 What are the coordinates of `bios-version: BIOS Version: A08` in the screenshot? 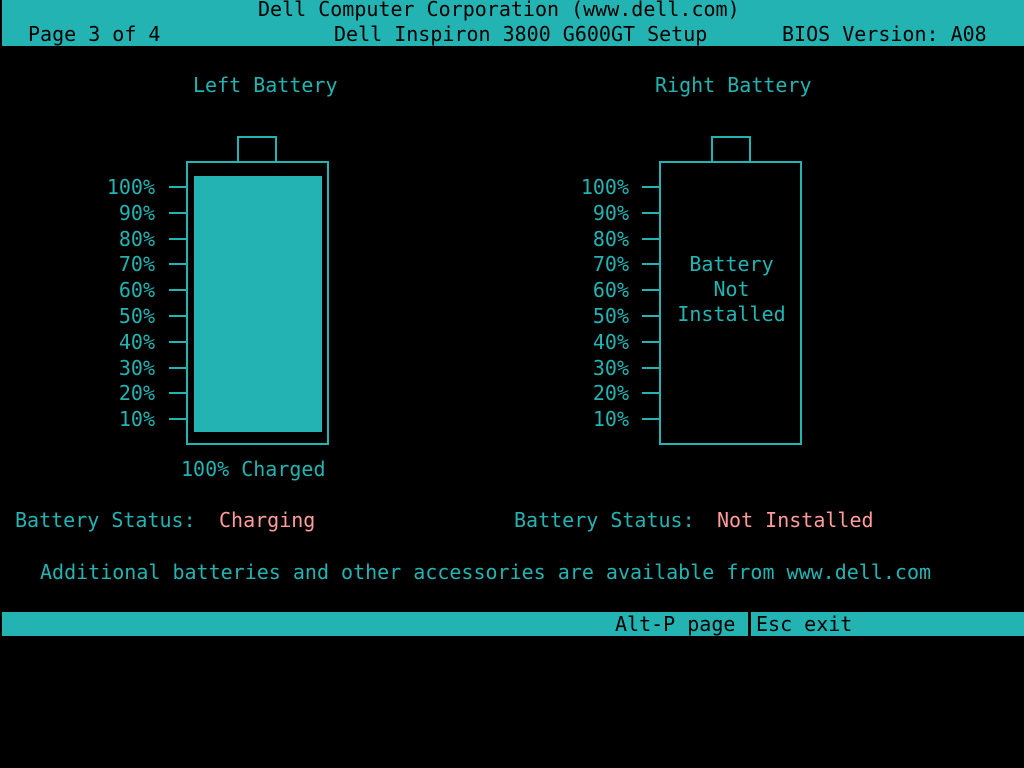 It's located at (884, 34).